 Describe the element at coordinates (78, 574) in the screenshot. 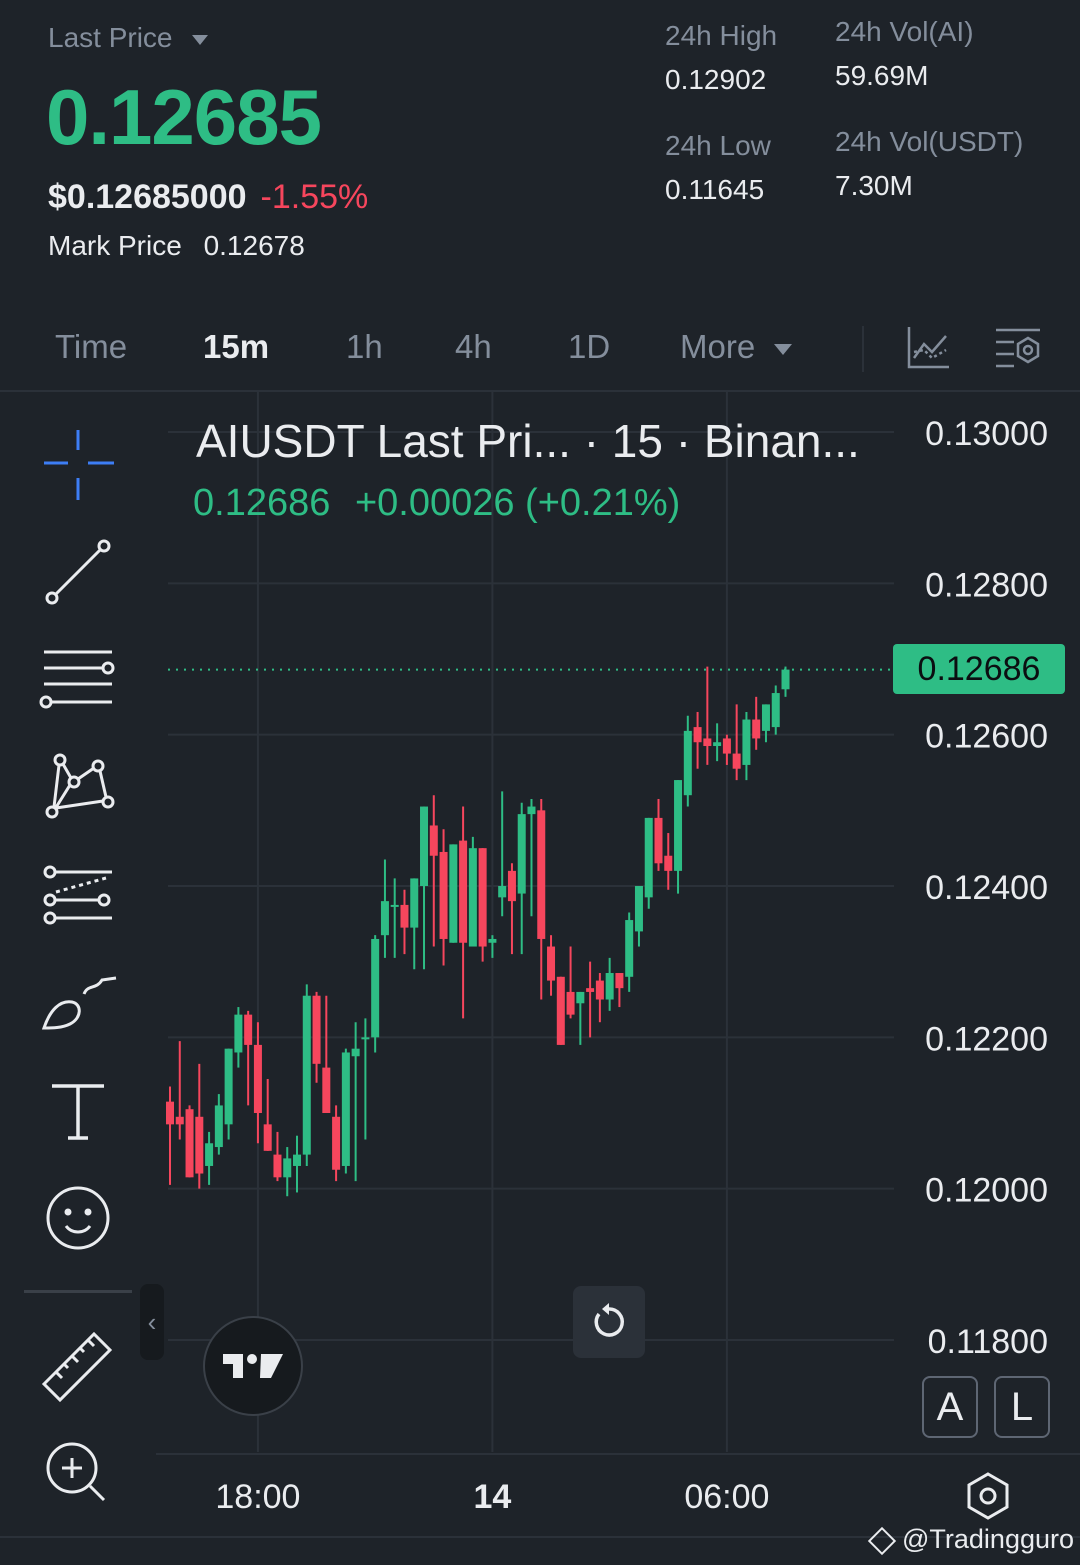

I see `trend-line-tool` at that location.